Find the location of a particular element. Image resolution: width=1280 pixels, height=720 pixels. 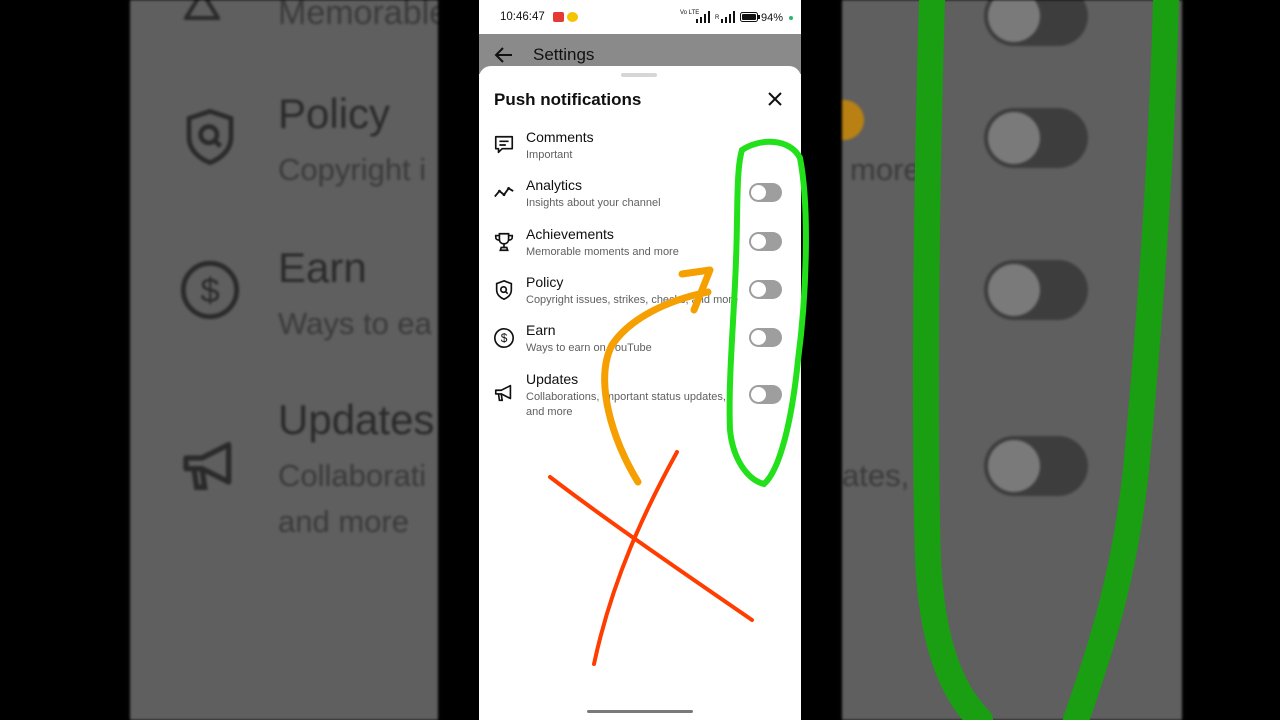

bg-updates-sub: Collaborati is located at coordinates (352, 475).